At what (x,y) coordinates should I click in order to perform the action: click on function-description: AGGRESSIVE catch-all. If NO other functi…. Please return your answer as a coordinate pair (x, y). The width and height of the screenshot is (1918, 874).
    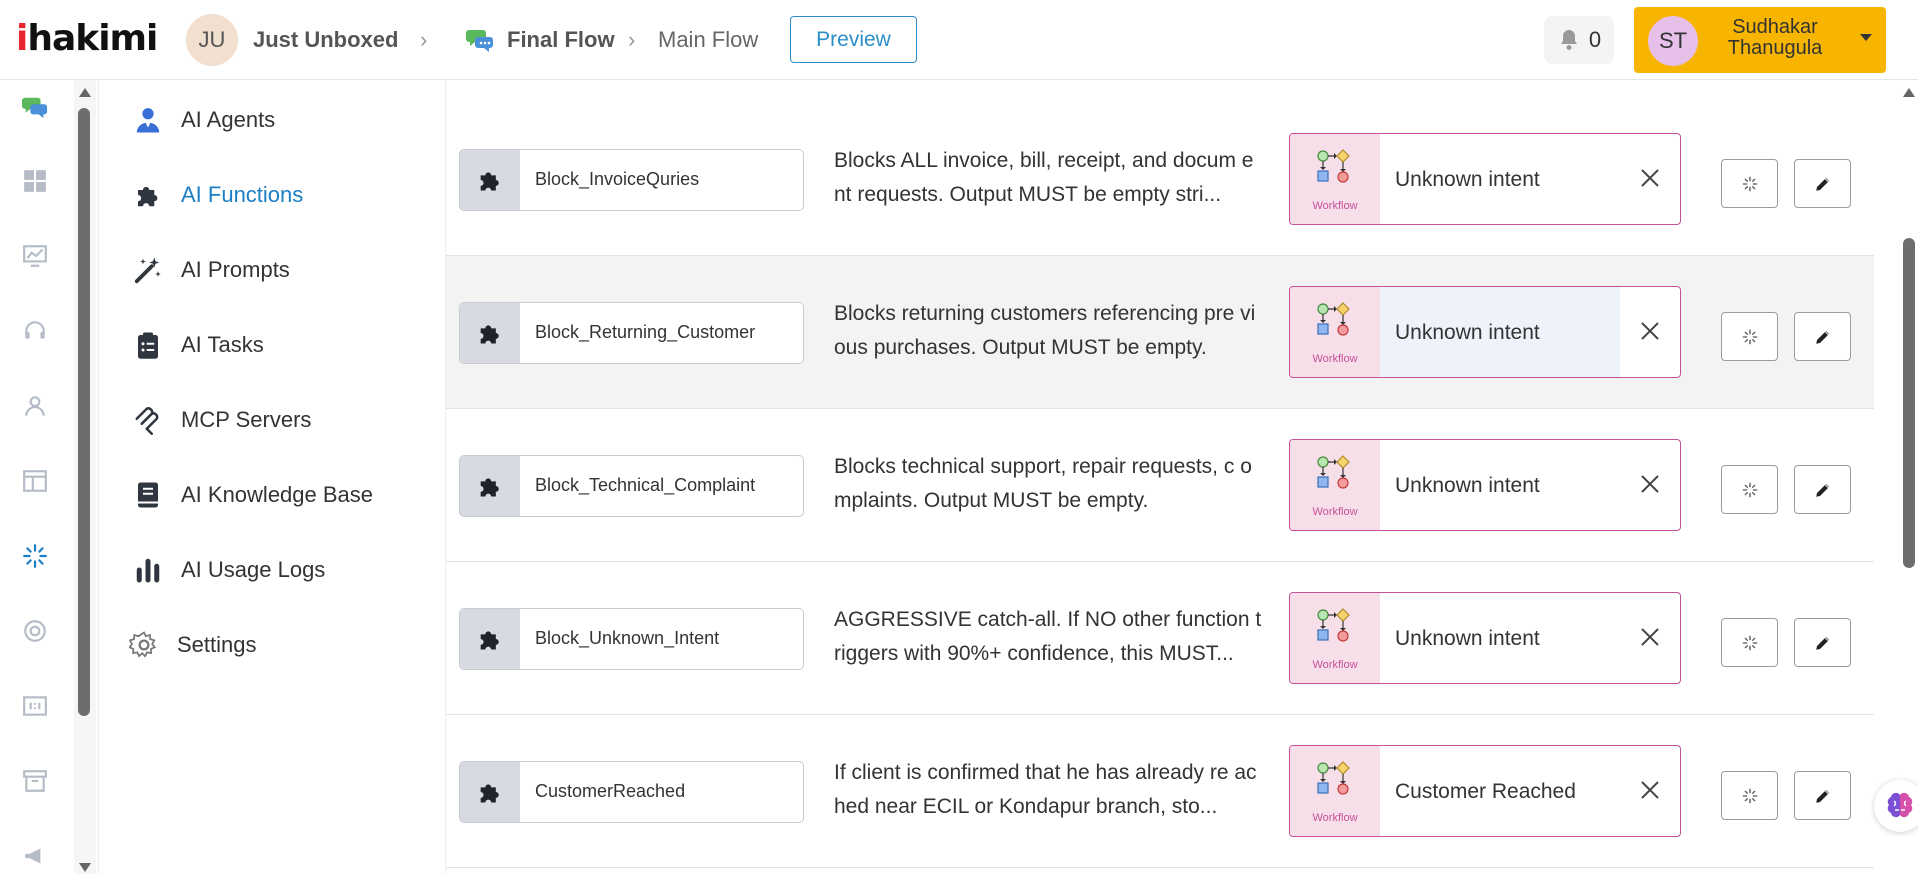
    Looking at the image, I should click on (1048, 636).